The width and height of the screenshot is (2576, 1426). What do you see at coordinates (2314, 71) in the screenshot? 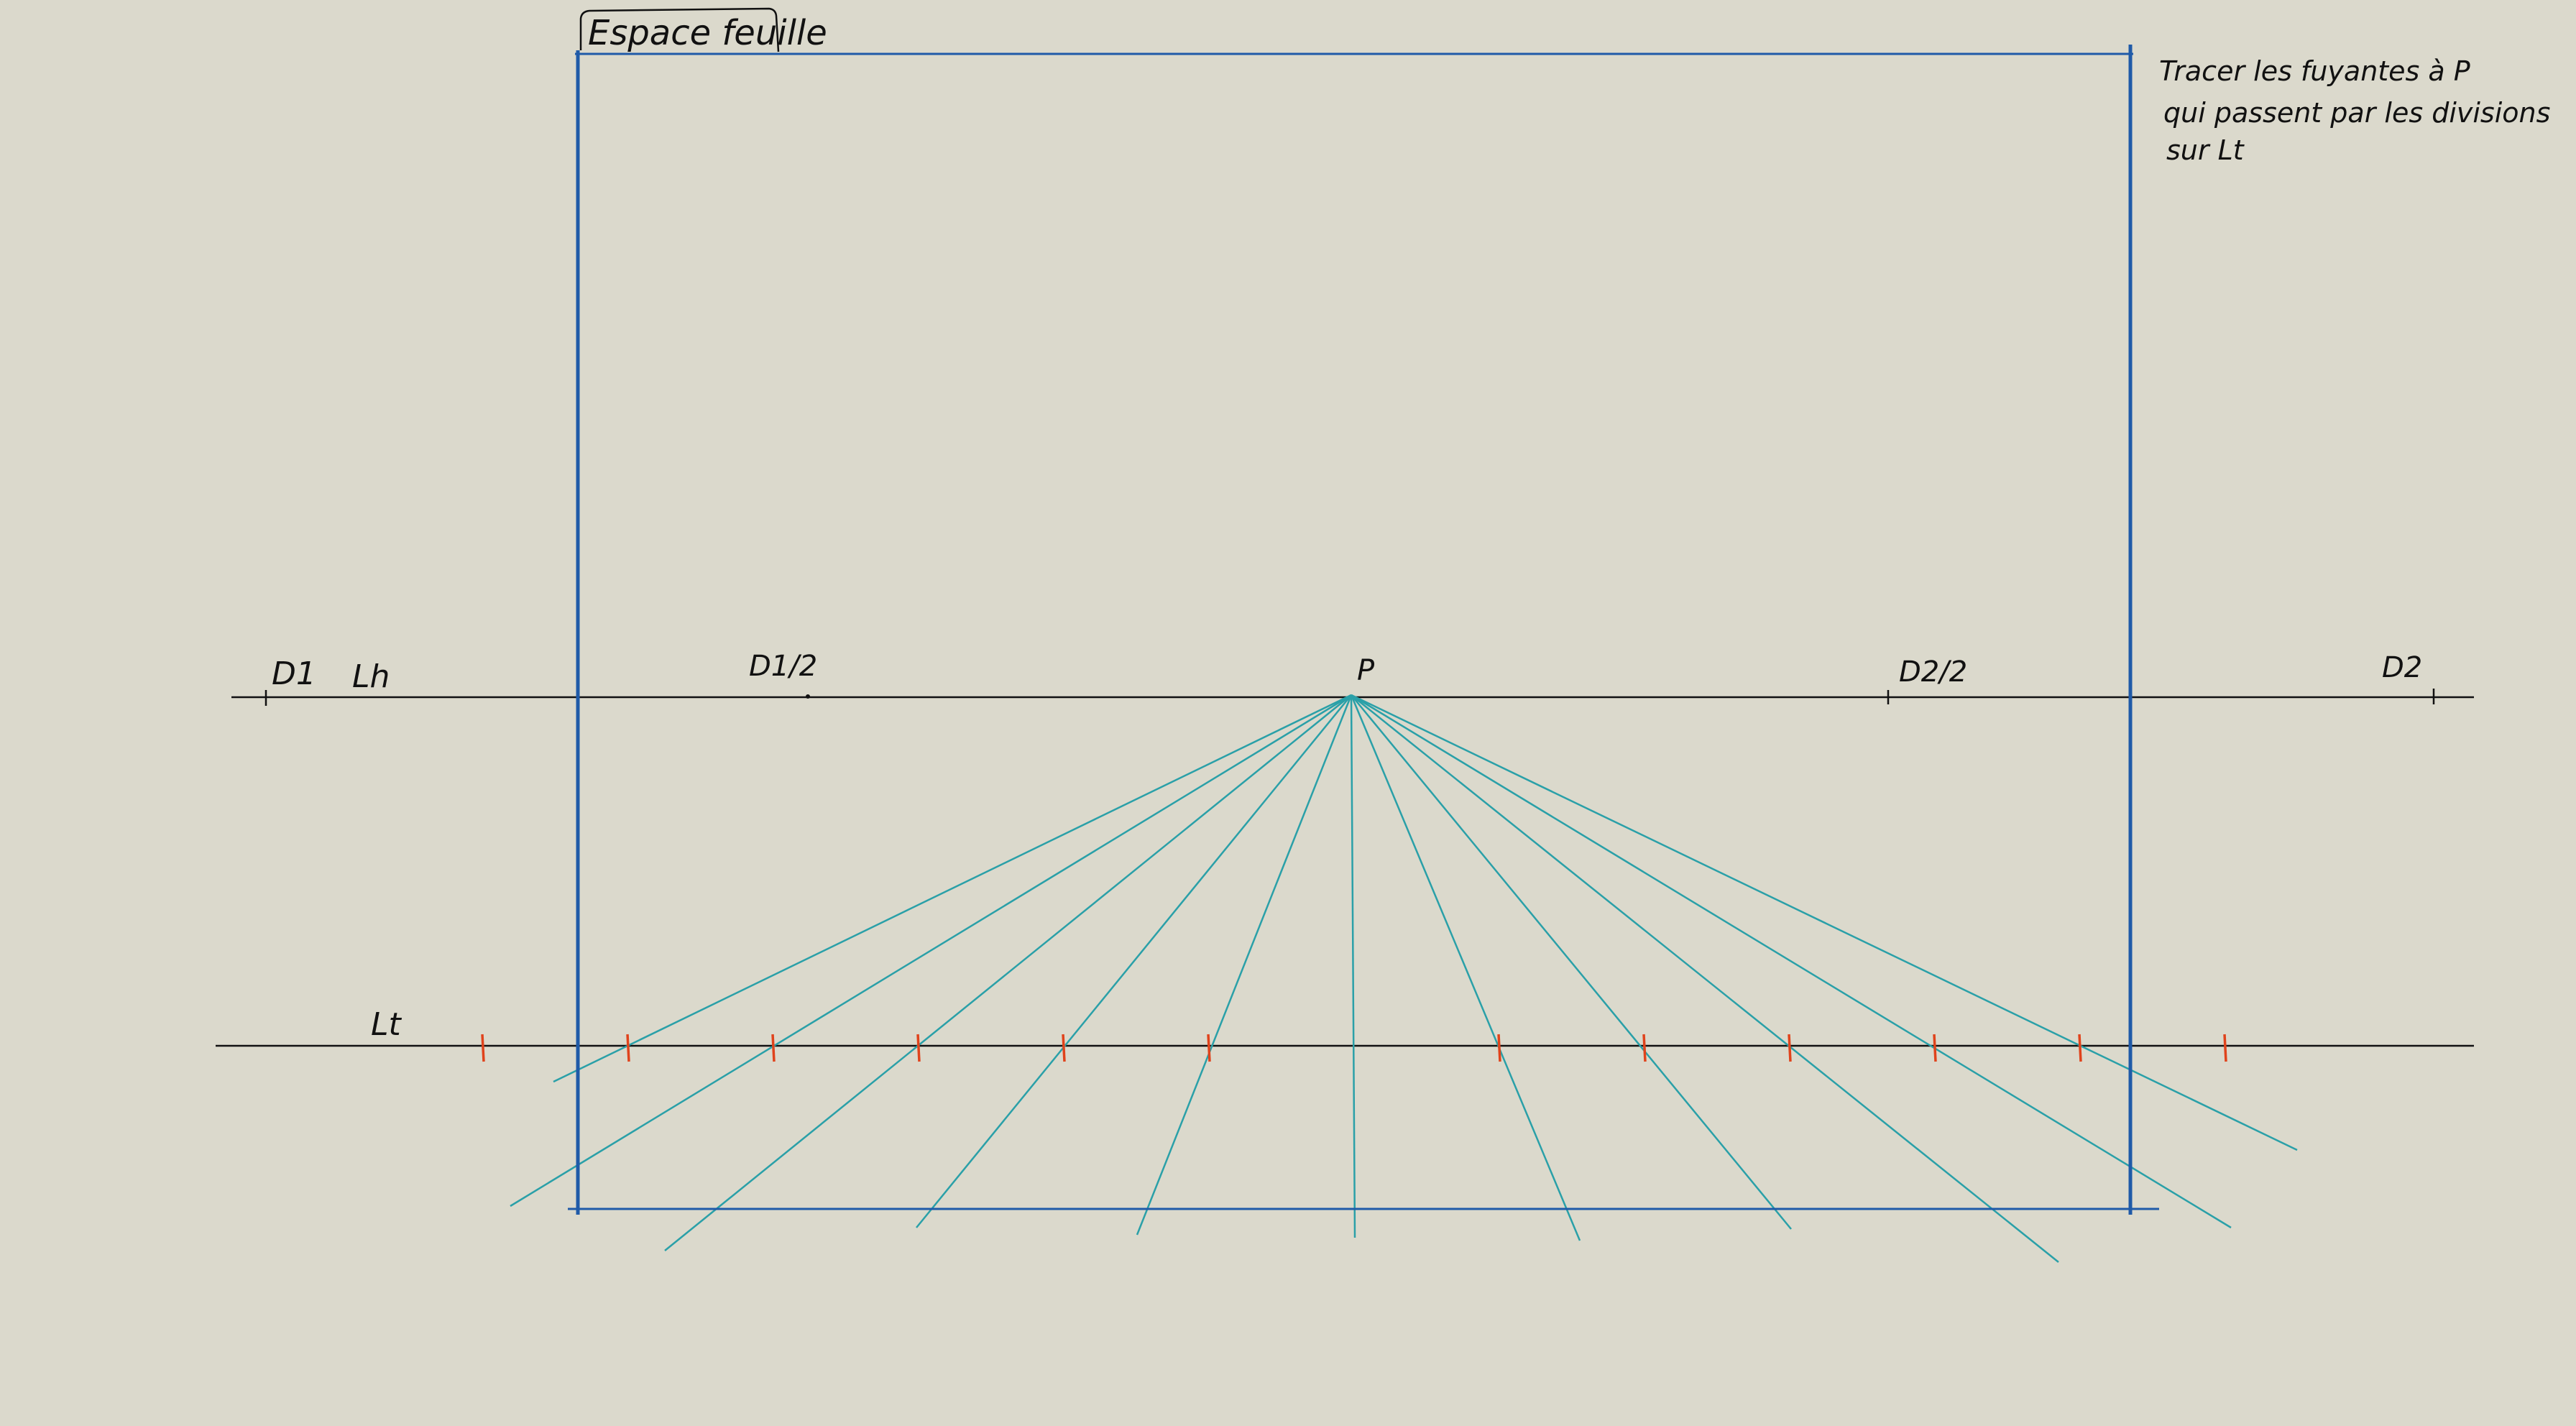
I see `instruction-line-1: Tracer les fuyantes à P` at bounding box center [2314, 71].